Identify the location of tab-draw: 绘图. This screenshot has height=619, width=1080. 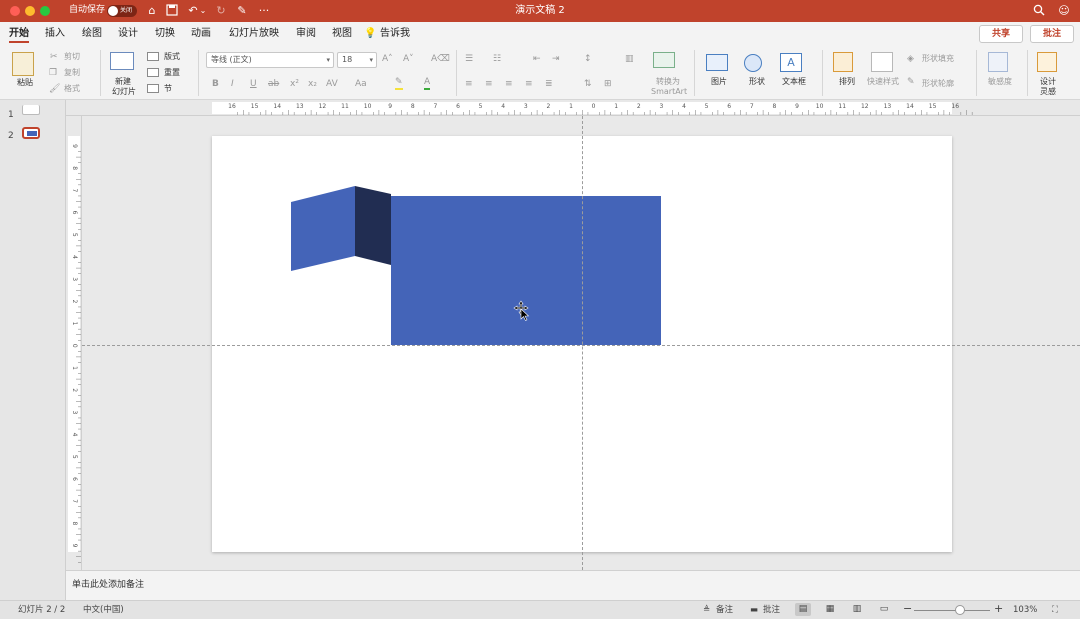
(92, 34).